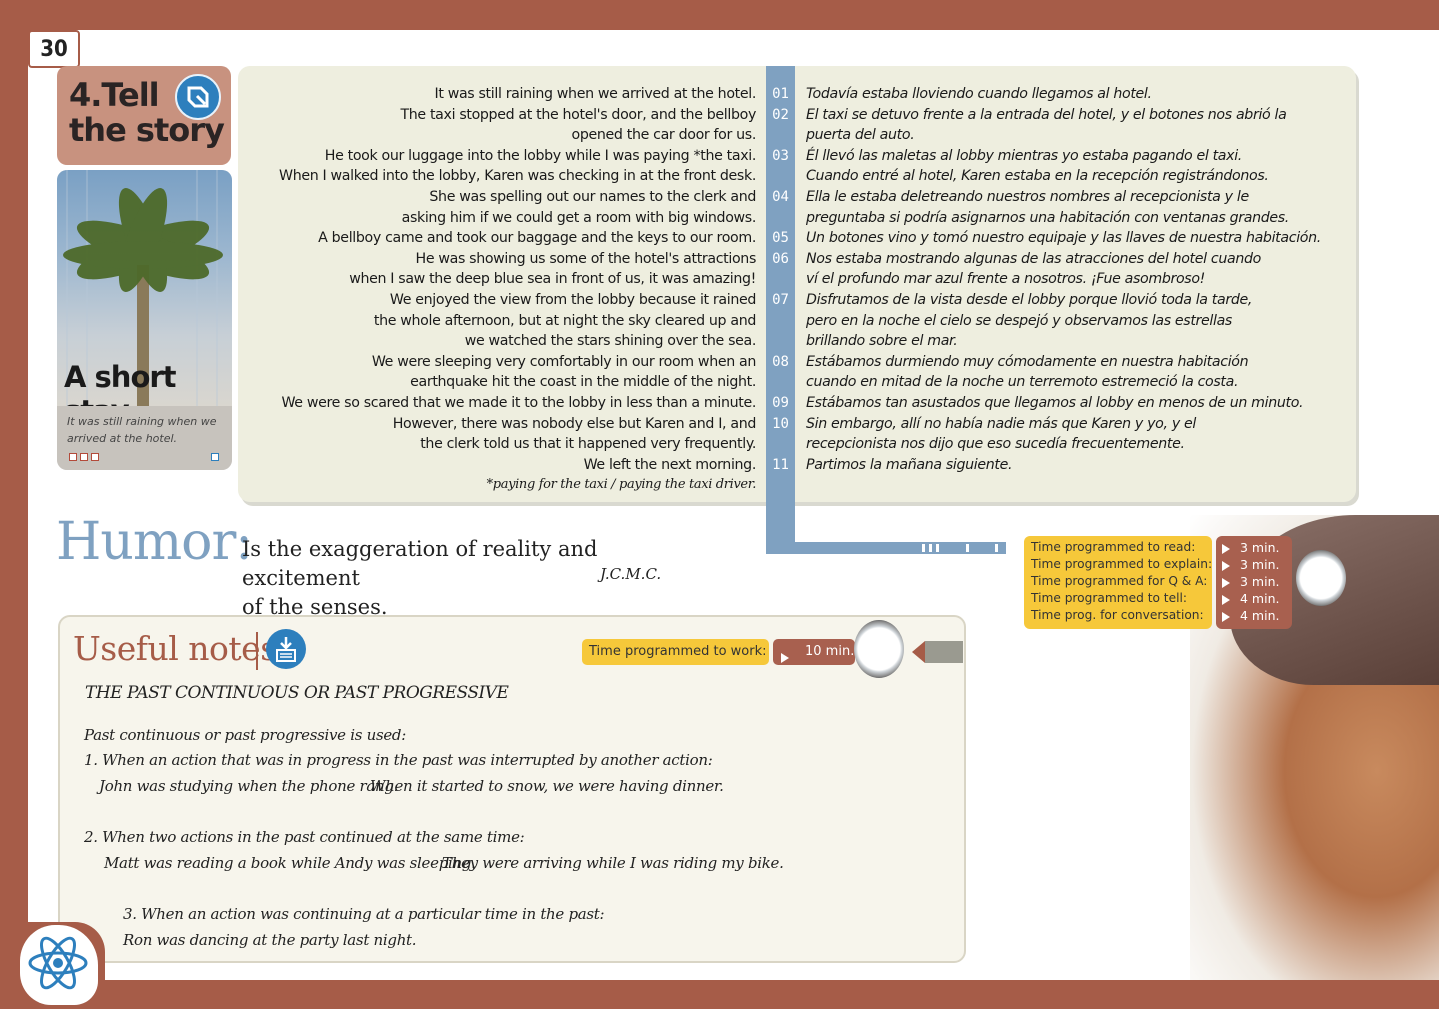 Image resolution: width=1439 pixels, height=1009 pixels. I want to click on line-number: 10, so click(780, 423).